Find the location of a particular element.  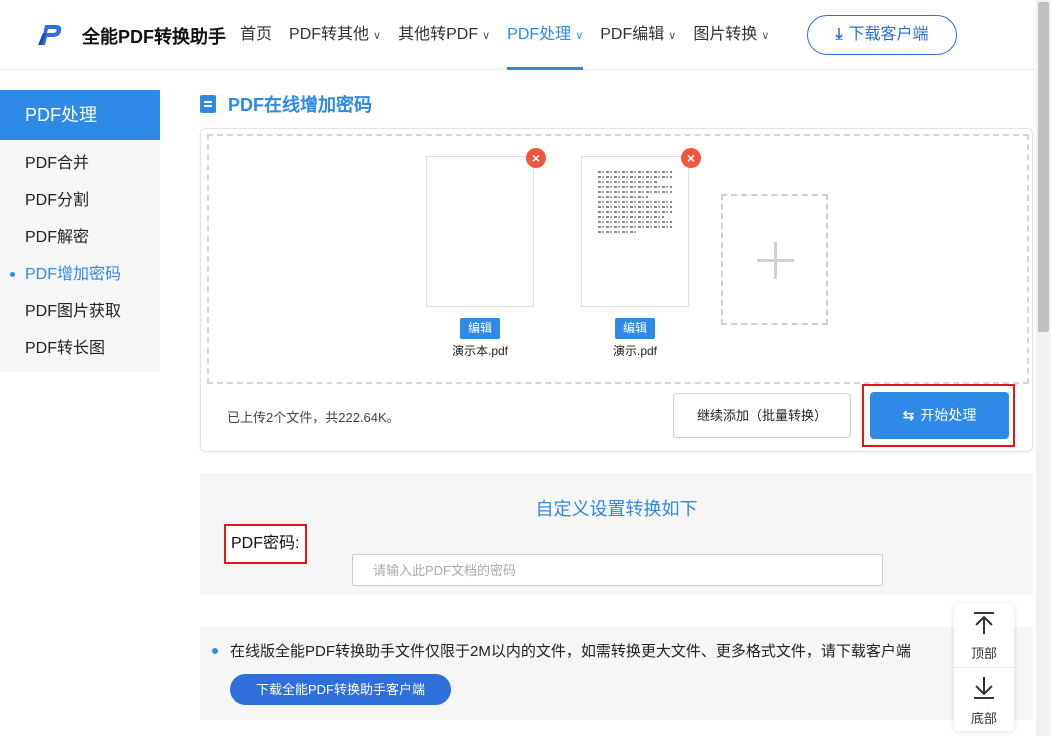

nav-label: PDF转其他 is located at coordinates (329, 34).